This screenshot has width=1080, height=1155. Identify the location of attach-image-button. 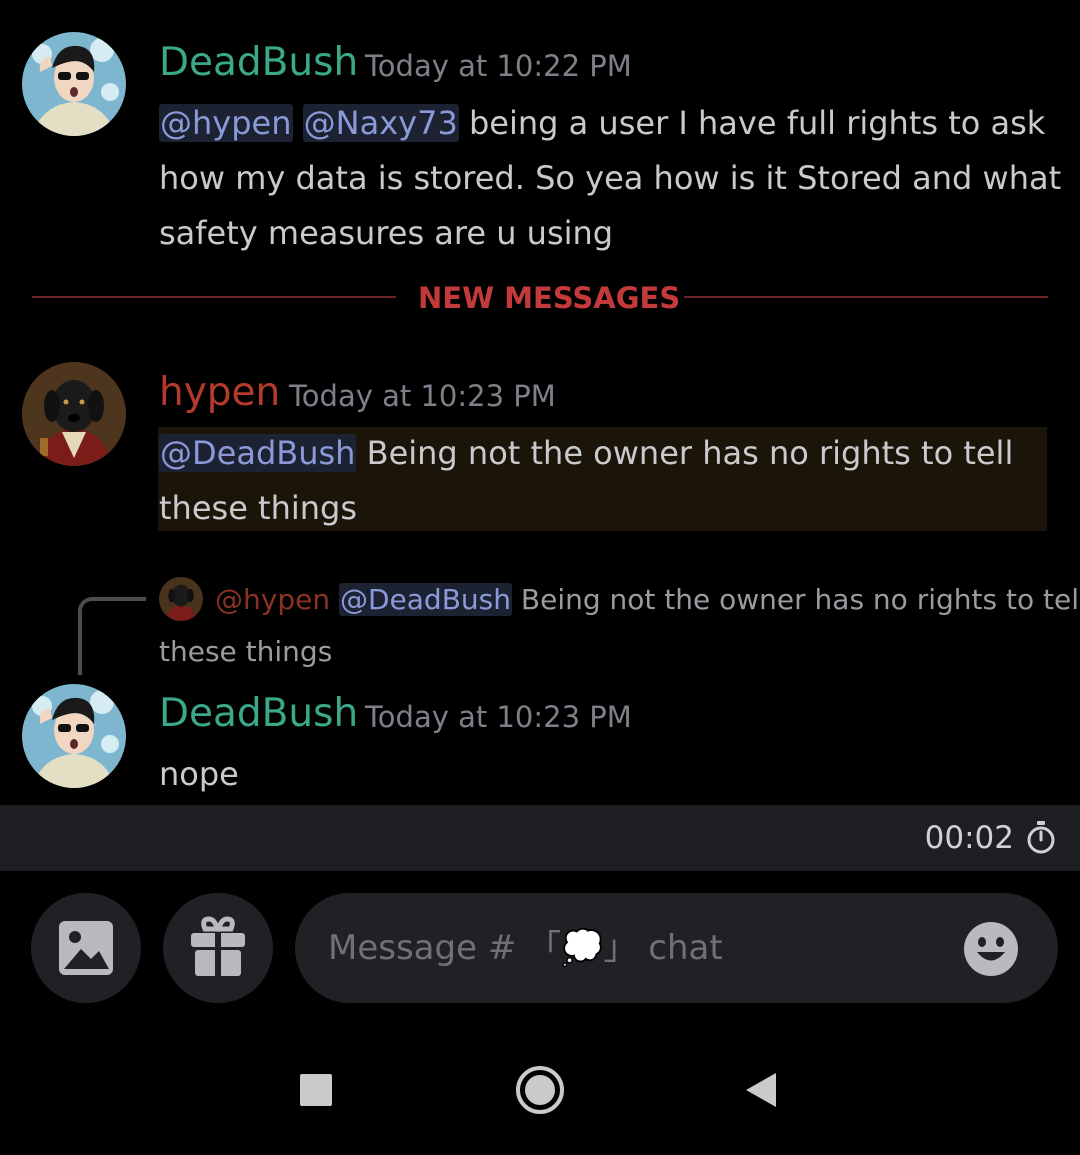
(86, 948).